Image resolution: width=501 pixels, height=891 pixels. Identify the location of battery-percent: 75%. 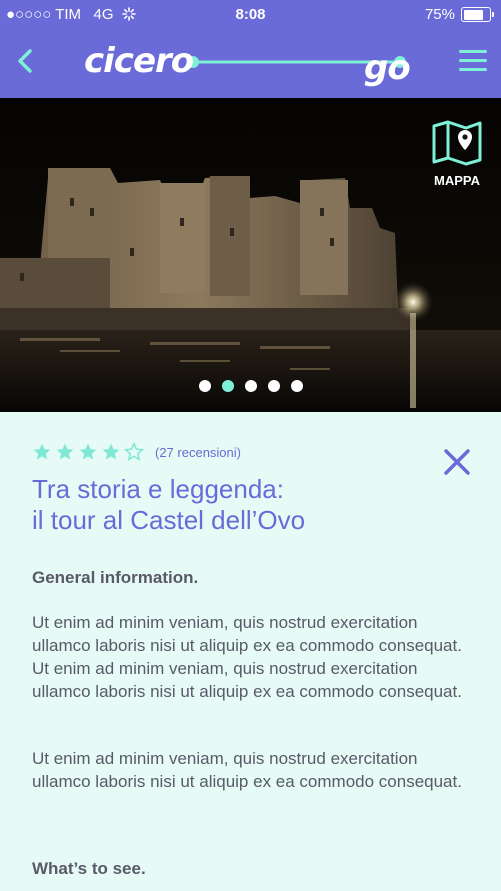
(439, 14).